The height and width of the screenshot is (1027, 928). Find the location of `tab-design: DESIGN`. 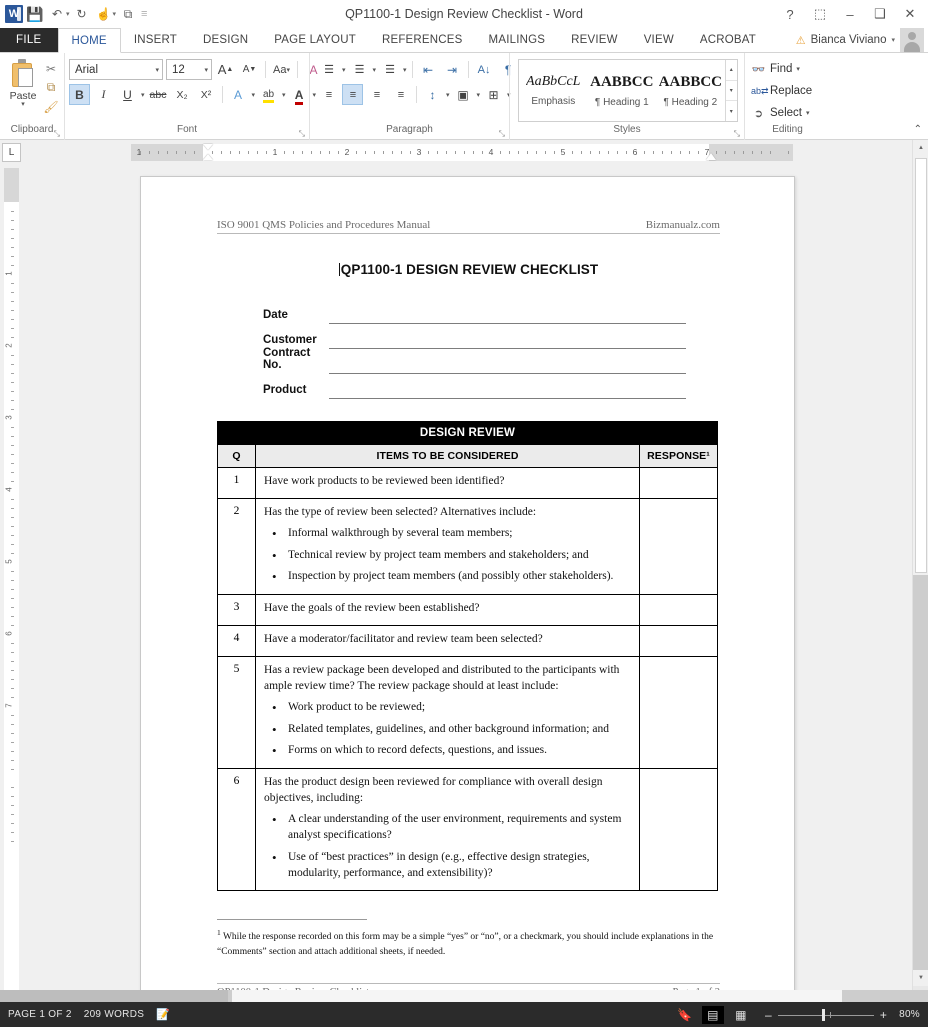

tab-design: DESIGN is located at coordinates (225, 40).